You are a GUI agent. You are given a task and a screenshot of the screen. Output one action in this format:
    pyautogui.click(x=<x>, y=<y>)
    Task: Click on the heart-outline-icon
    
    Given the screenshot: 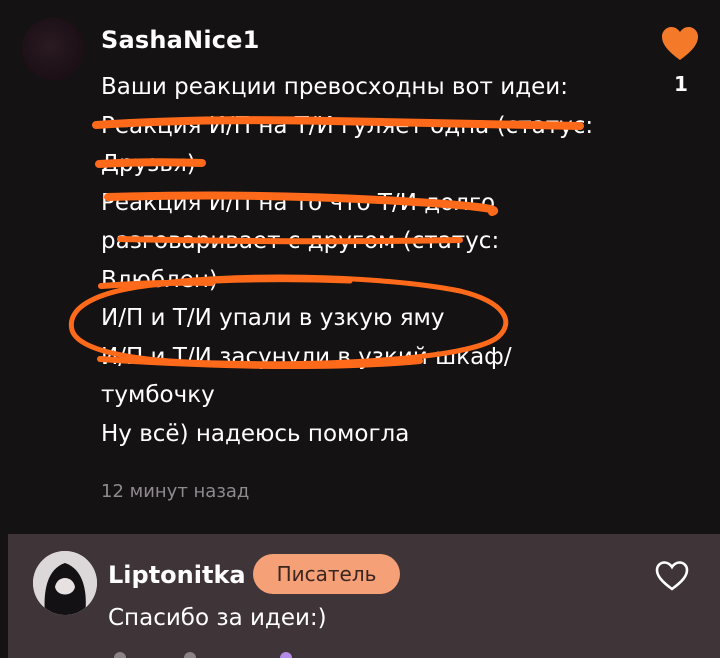 What is the action you would take?
    pyautogui.click(x=672, y=576)
    